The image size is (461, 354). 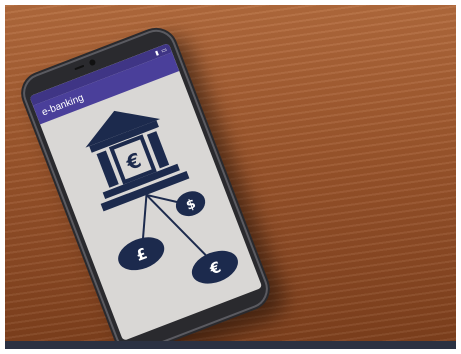 I want to click on desk-edge, so click(x=230, y=345).